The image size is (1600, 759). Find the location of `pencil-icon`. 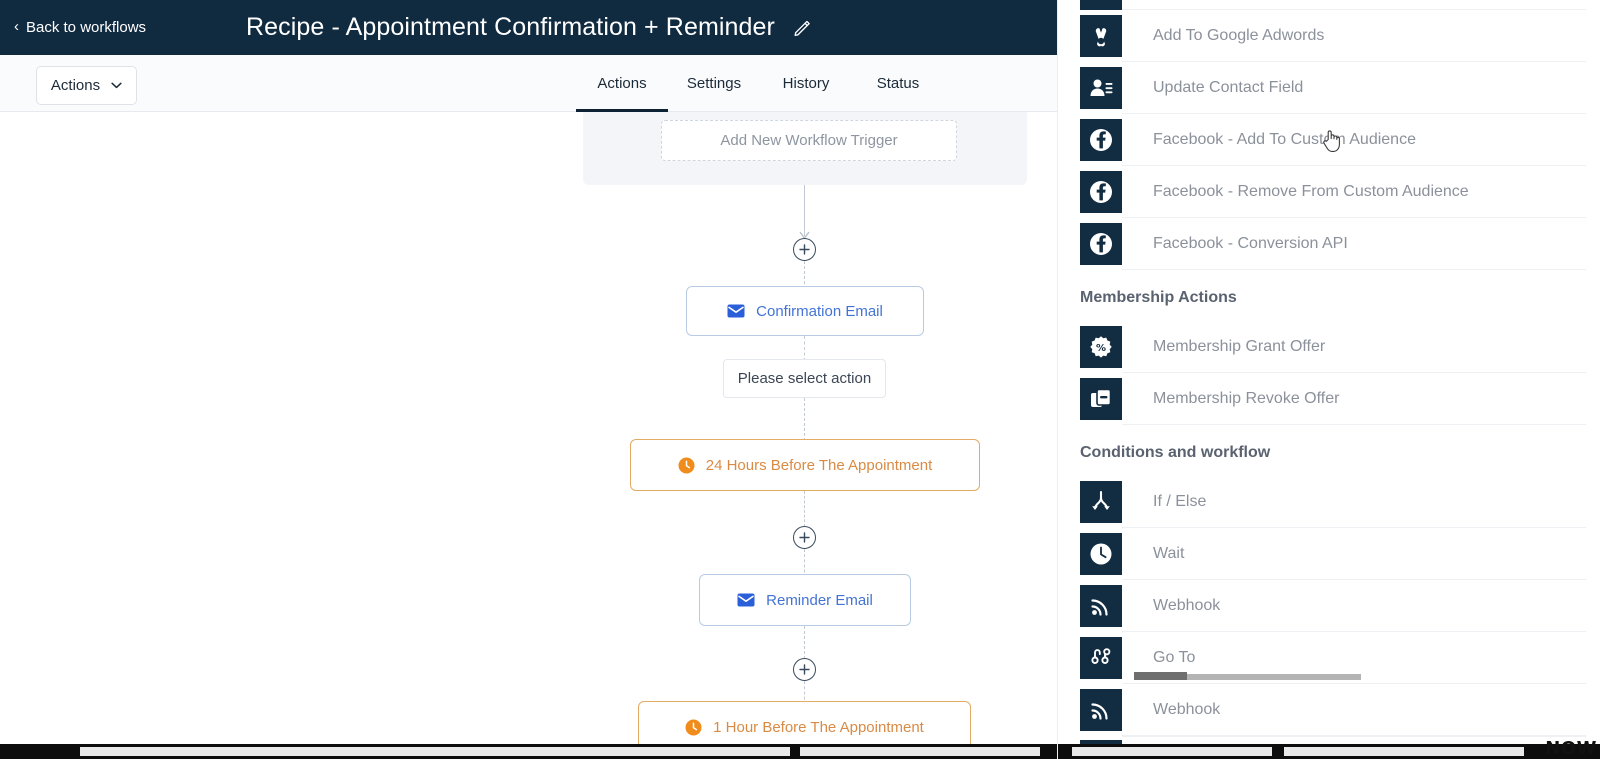

pencil-icon is located at coordinates (802, 28).